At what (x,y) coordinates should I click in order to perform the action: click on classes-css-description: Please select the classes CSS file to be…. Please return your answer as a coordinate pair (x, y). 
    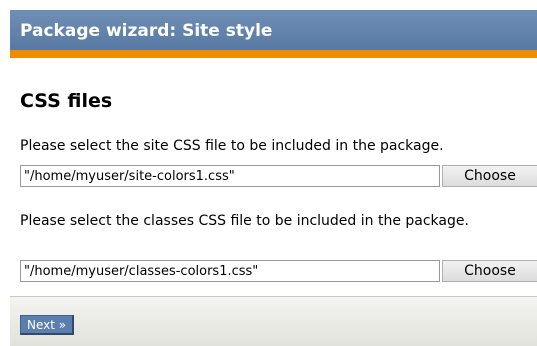
    Looking at the image, I should click on (244, 221).